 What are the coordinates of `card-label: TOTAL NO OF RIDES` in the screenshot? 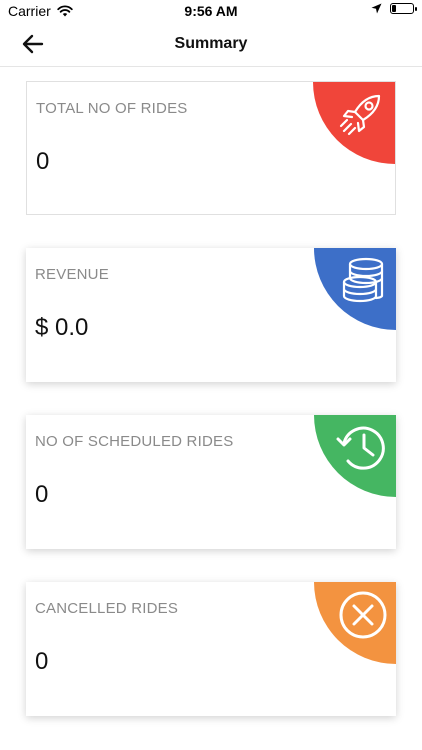 It's located at (112, 108).